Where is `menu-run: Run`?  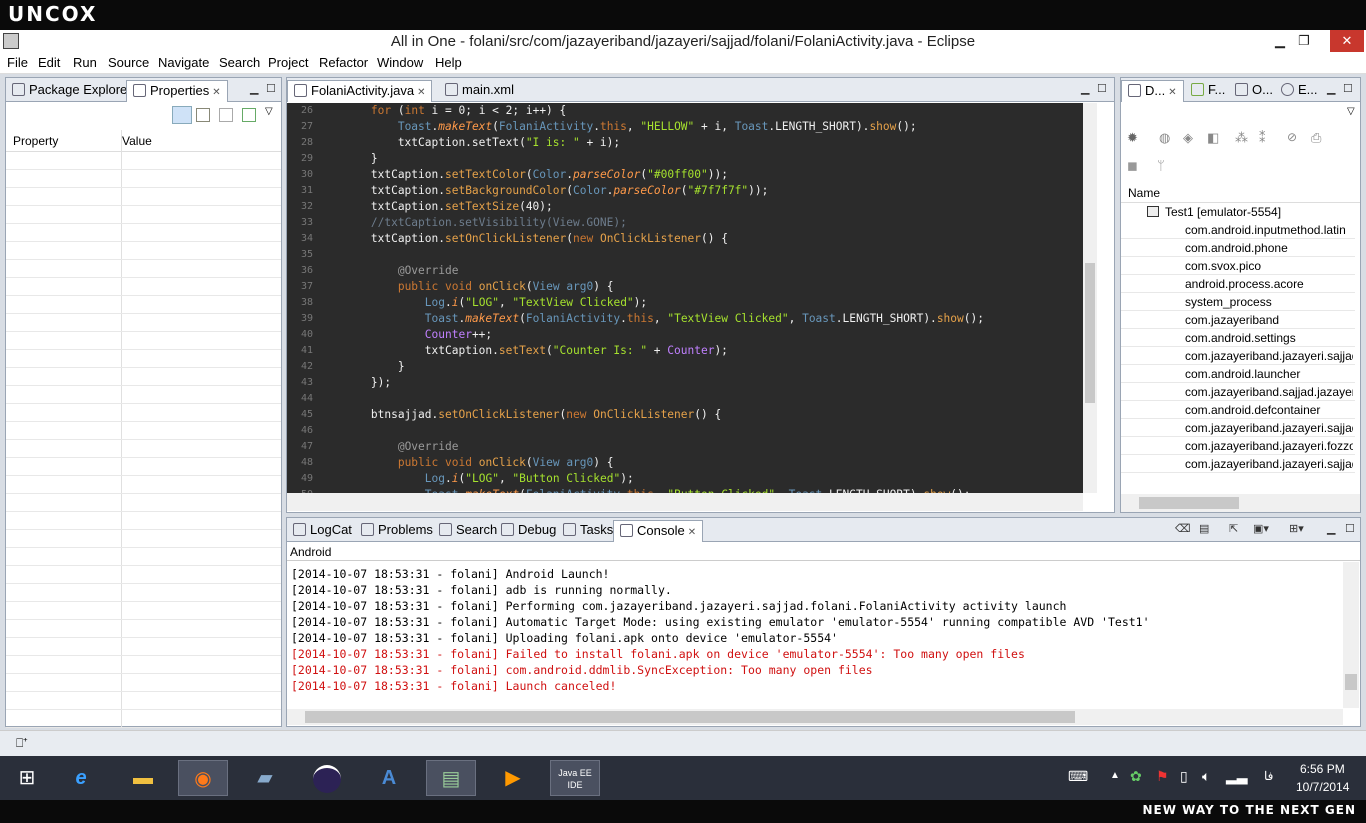
menu-run: Run is located at coordinates (85, 62).